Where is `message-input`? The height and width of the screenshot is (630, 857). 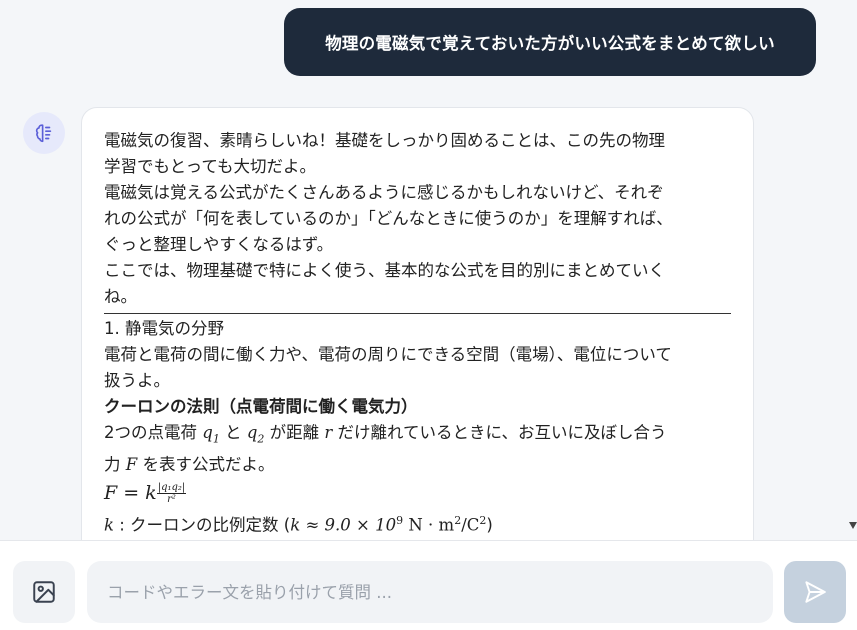 message-input is located at coordinates (430, 592).